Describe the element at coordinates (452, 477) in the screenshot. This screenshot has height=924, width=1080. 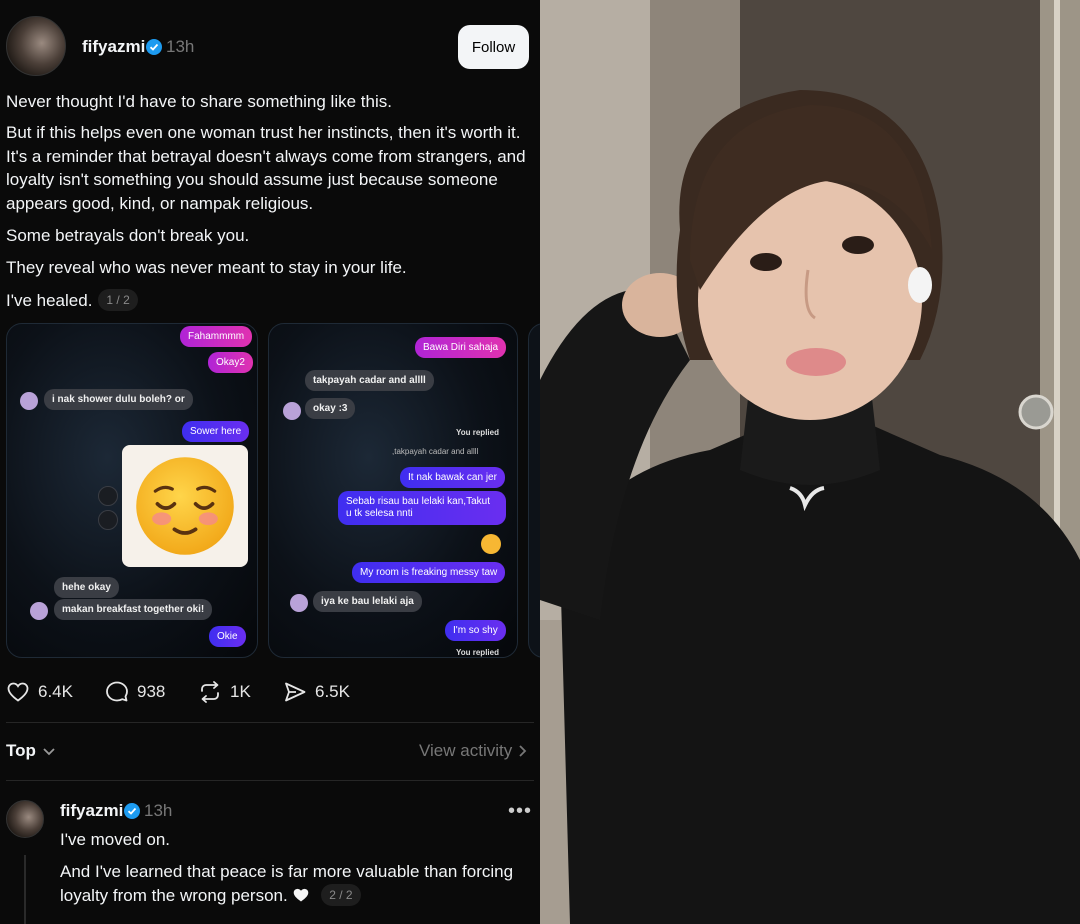
I see `chat-bubble: It nak bawak can jer` at that location.